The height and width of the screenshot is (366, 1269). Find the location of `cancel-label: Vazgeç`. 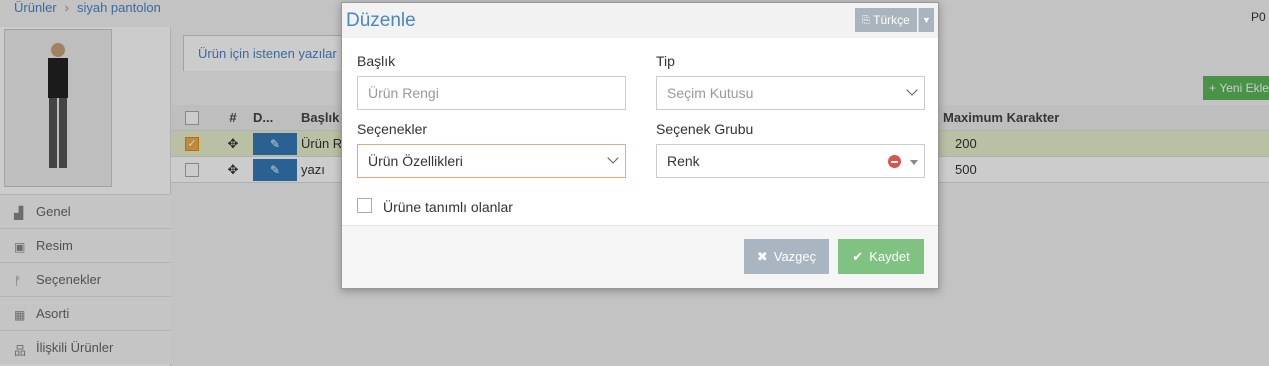

cancel-label: Vazgeç is located at coordinates (795, 256).